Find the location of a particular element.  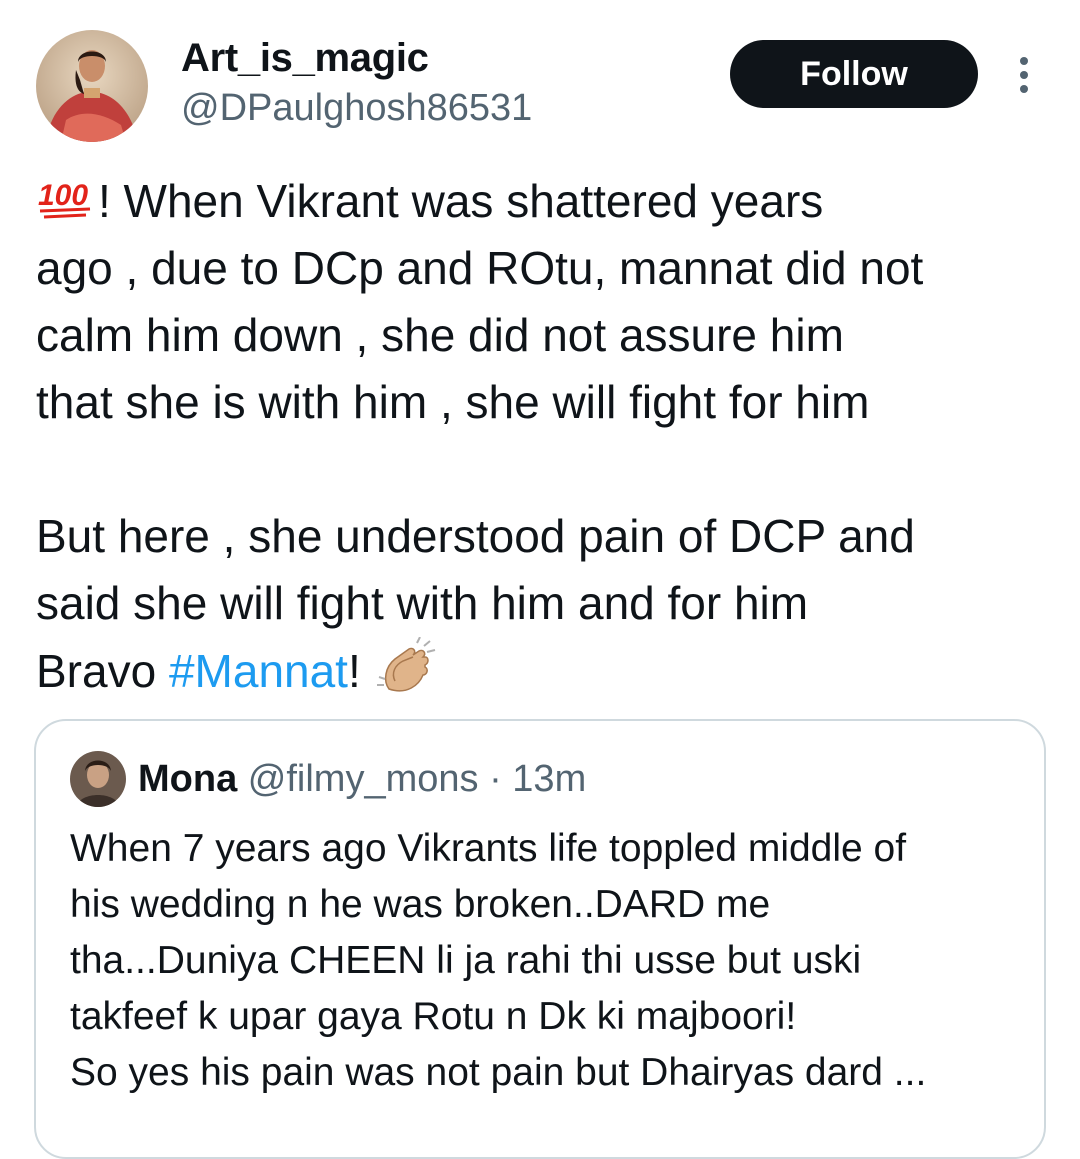

author-handle: @DPaulghosh86531 is located at coordinates (356, 108).